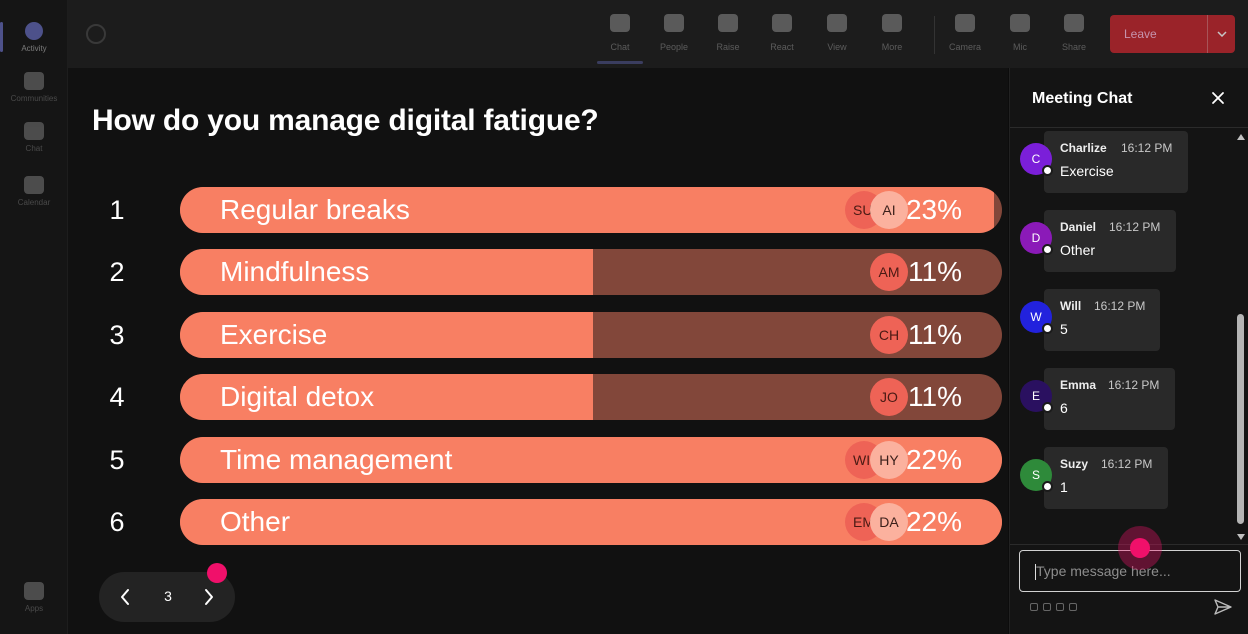  I want to click on avatar-initial: C, so click(1036, 159).